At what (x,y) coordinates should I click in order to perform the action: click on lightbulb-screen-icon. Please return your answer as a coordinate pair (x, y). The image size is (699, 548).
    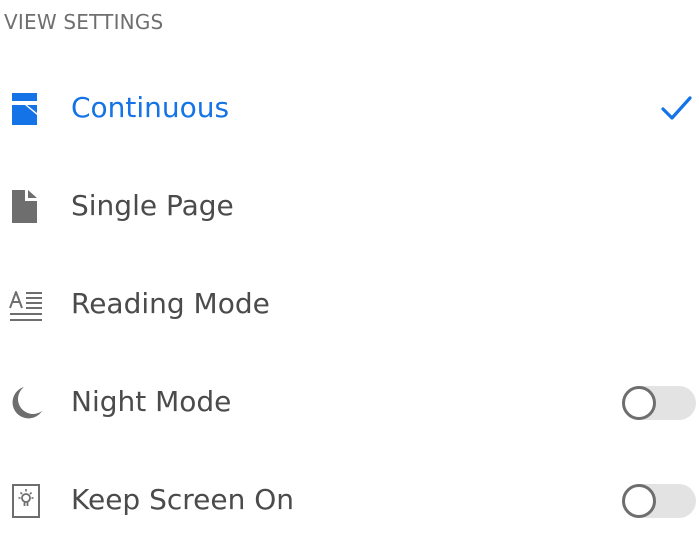
    Looking at the image, I should click on (26, 501).